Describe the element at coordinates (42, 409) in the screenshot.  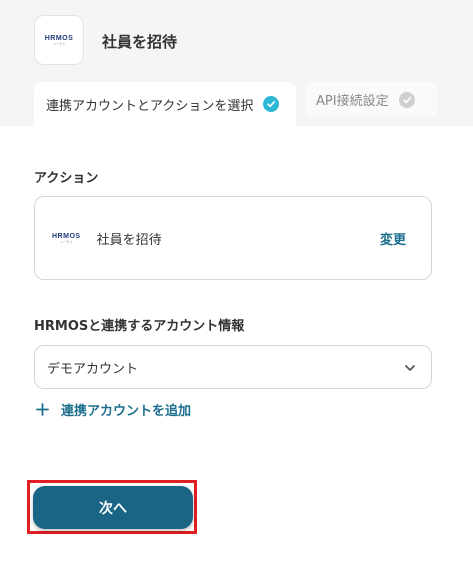
I see `plus-icon` at that location.